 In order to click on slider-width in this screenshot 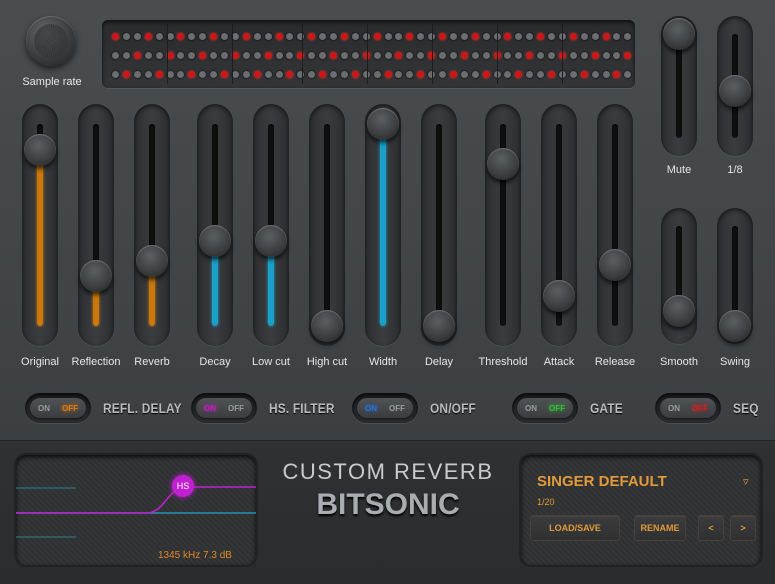, I will do `click(383, 225)`.